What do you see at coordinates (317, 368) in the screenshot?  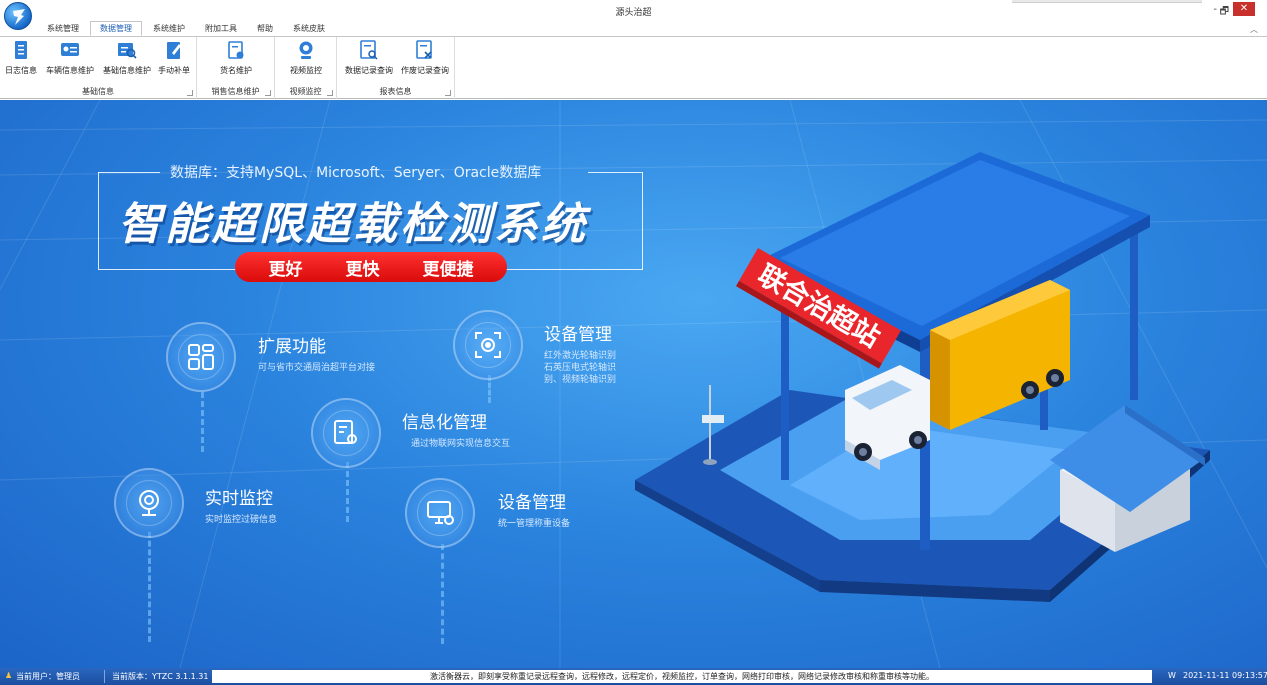 I see `feature-extend-desc: 可与省市交通局治超平台对接` at bounding box center [317, 368].